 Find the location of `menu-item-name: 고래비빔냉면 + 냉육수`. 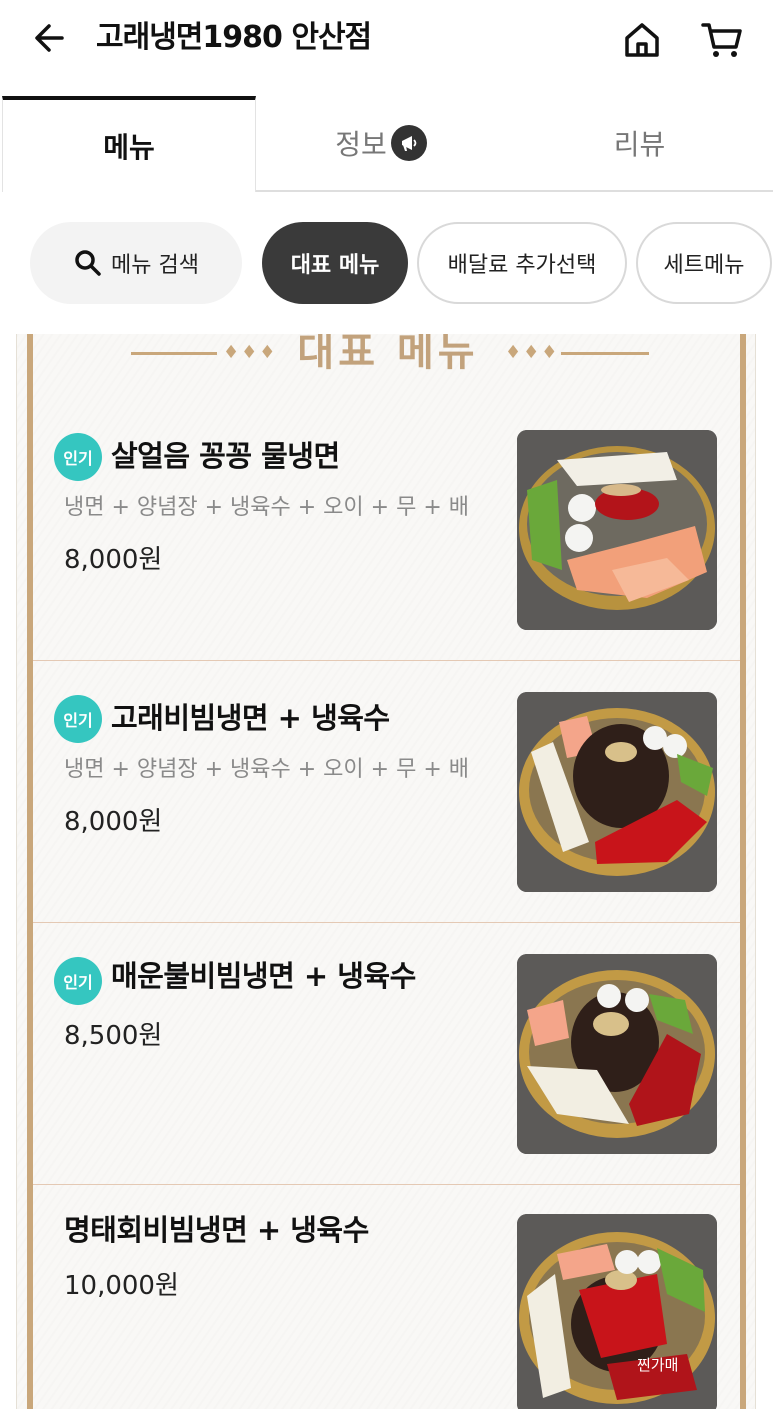

menu-item-name: 고래비빔냉면 + 냉육수 is located at coordinates (250, 718).